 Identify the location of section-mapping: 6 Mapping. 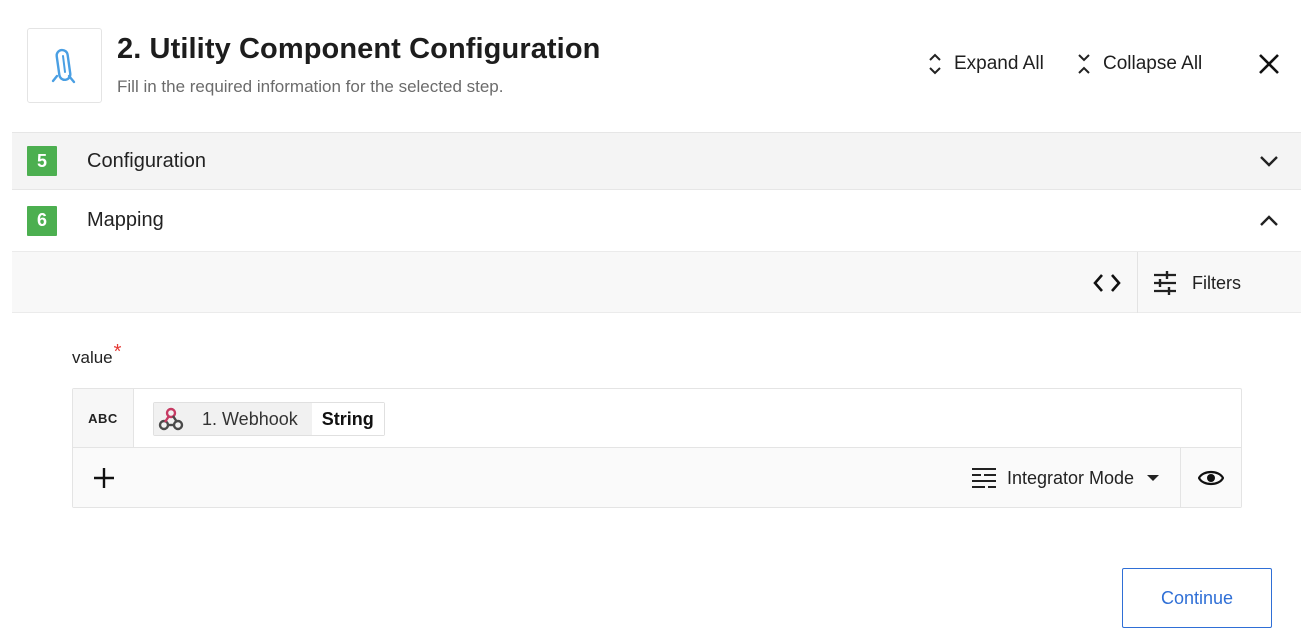
(656, 221).